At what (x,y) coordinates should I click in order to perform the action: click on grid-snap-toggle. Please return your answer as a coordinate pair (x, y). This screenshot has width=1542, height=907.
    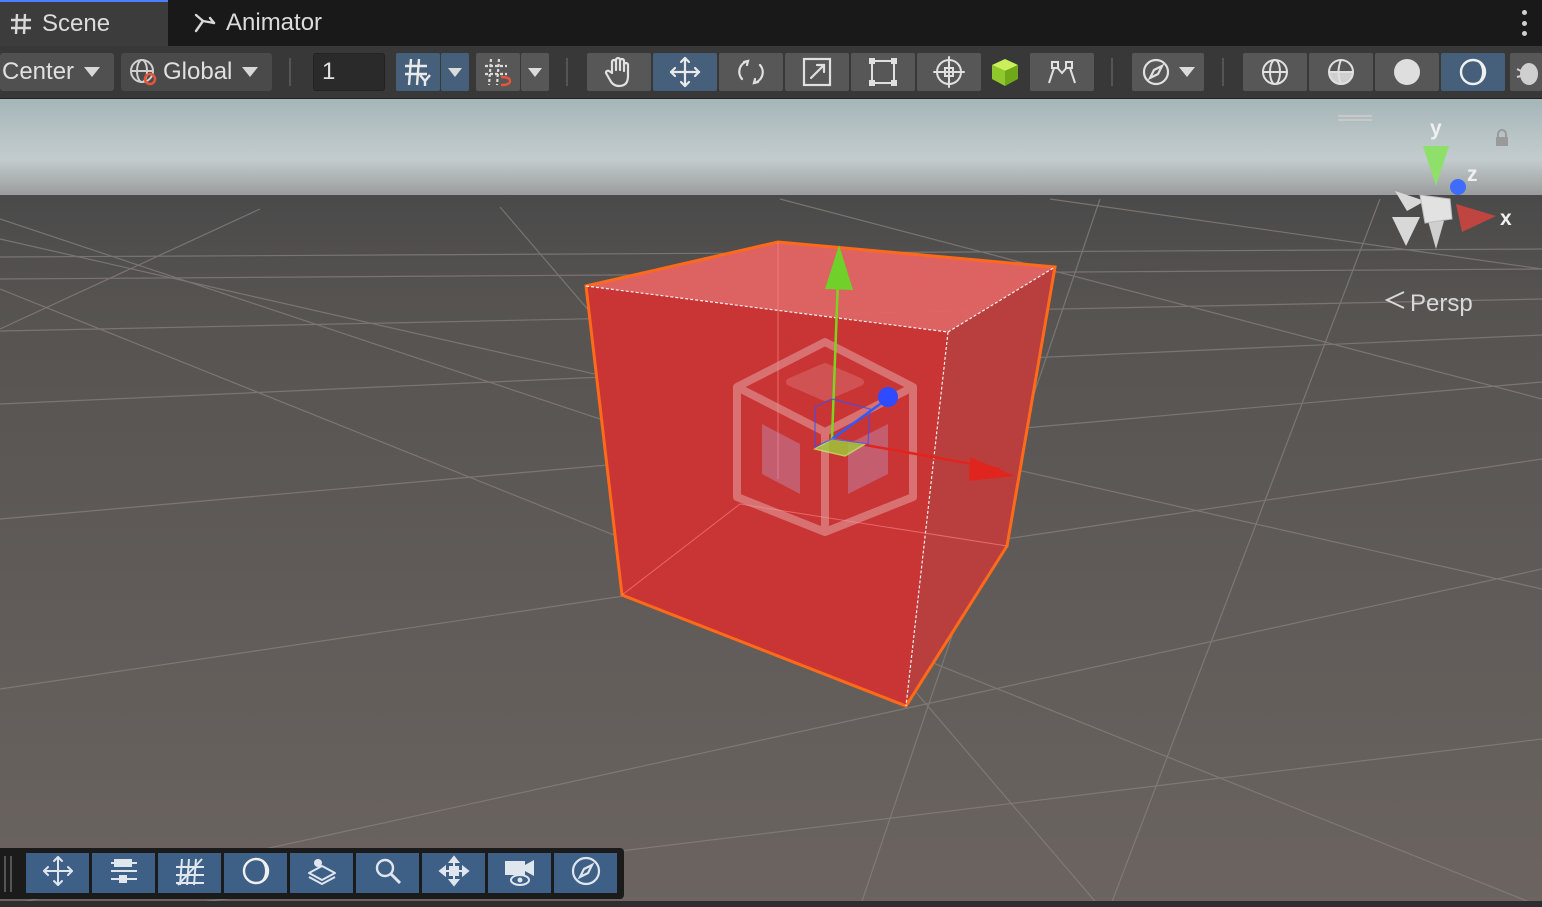
    Looking at the image, I should click on (418, 72).